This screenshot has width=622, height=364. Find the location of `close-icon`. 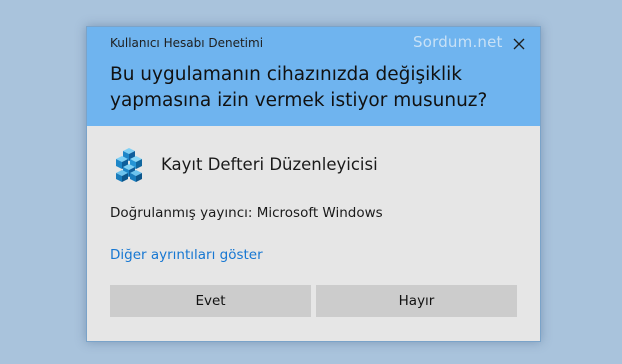

close-icon is located at coordinates (519, 44).